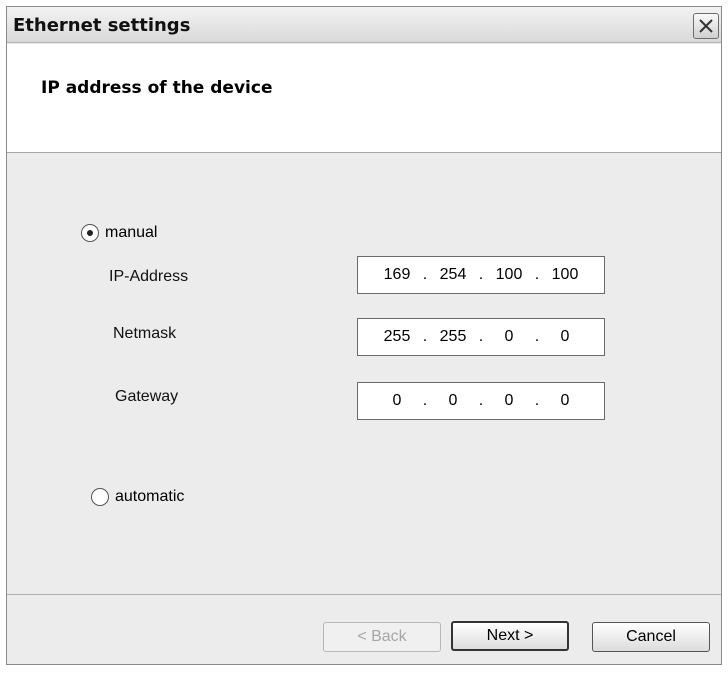 Image resolution: width=728 pixels, height=675 pixels. What do you see at coordinates (397, 401) in the screenshot?
I see `gateway-octet-1: 0` at bounding box center [397, 401].